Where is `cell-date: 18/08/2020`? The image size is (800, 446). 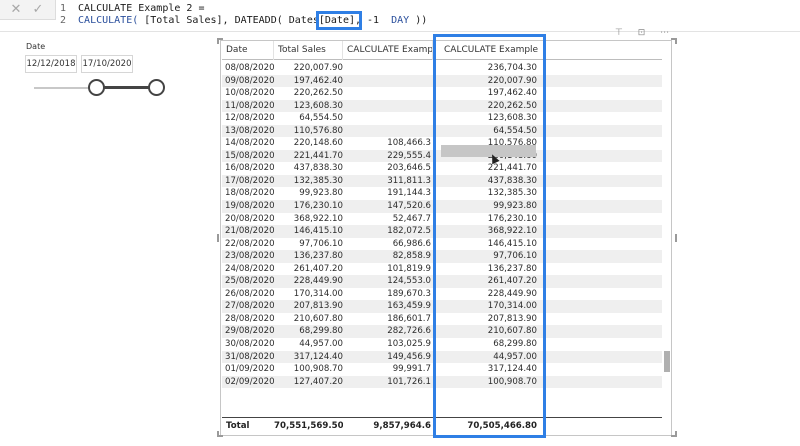 cell-date: 18/08/2020 is located at coordinates (250, 193).